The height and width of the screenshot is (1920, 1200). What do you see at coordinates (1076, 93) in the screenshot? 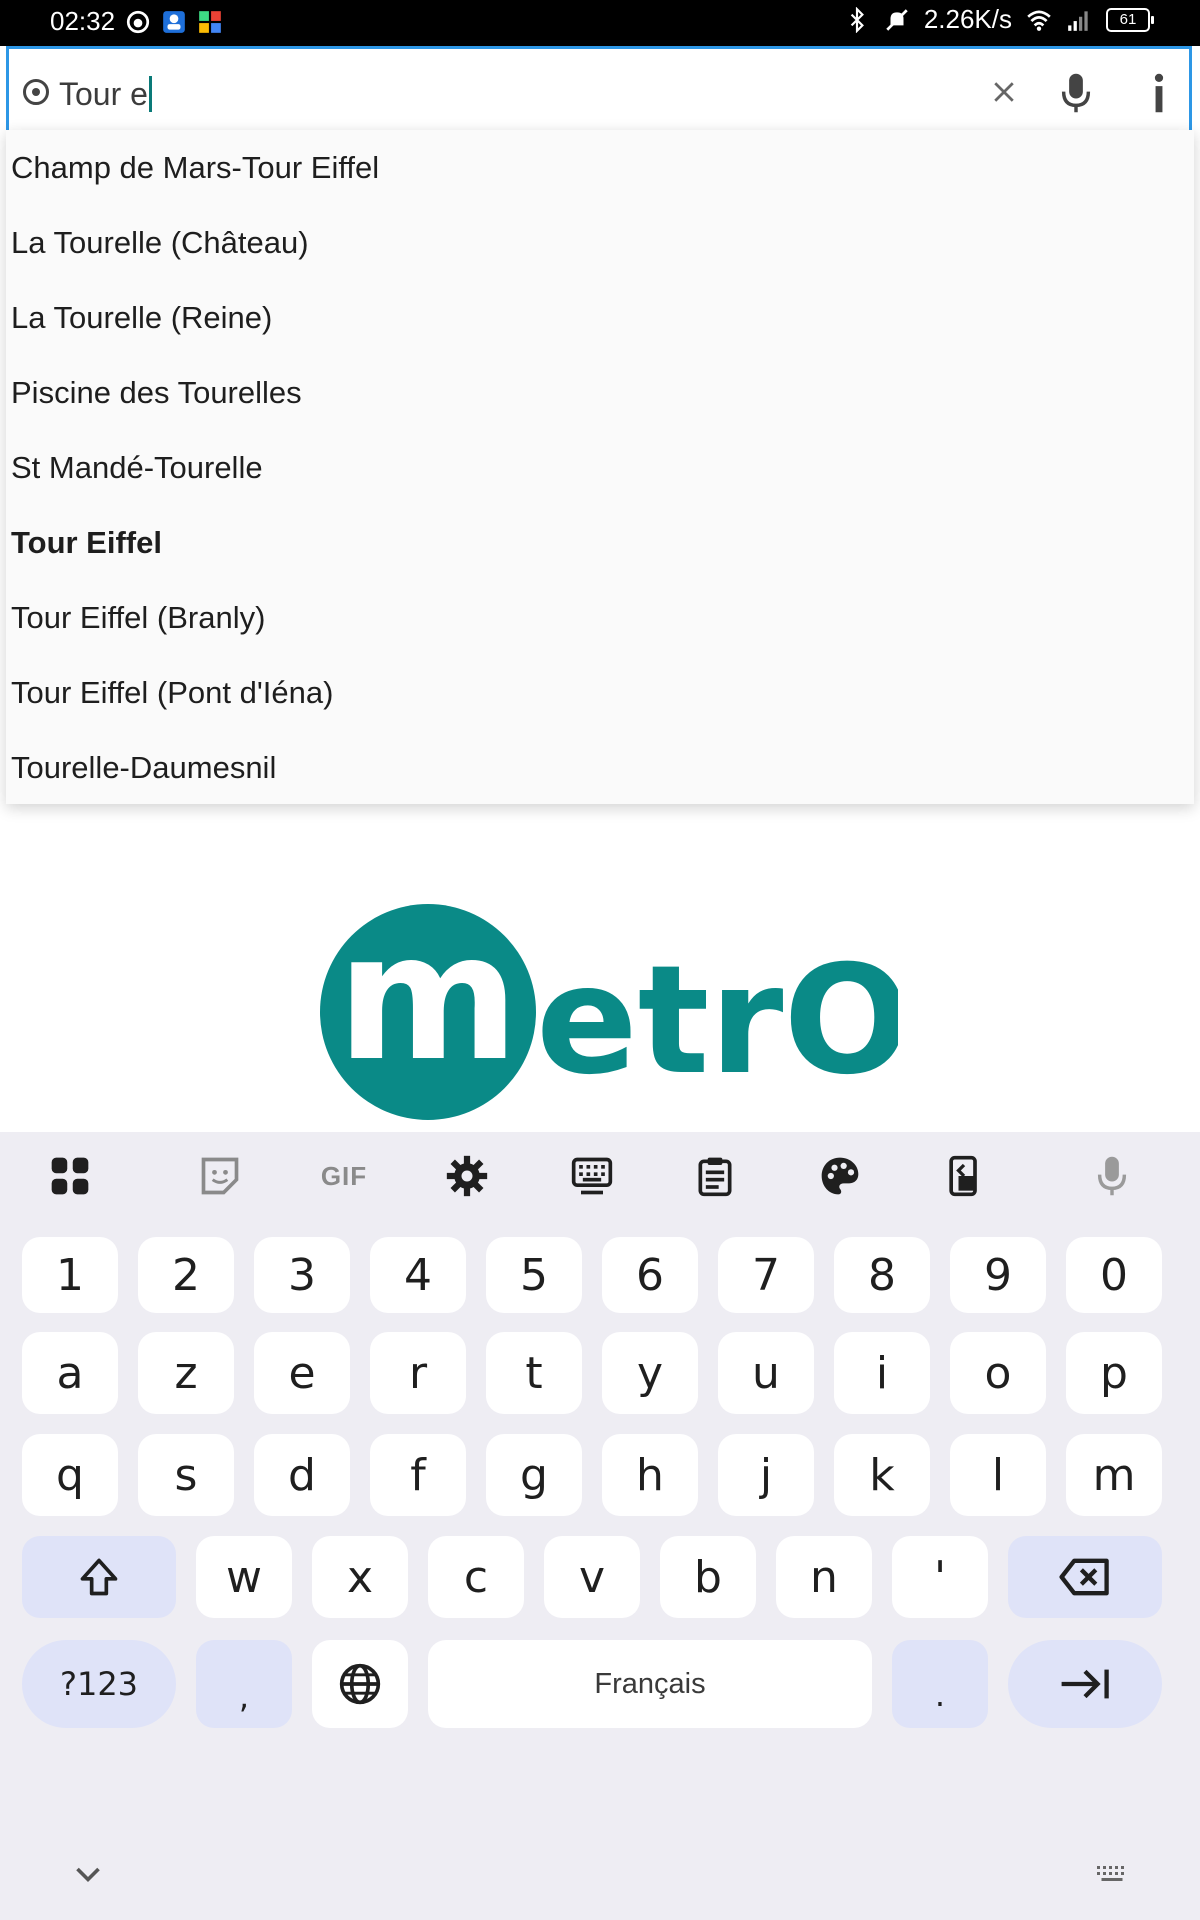
I see `microphone-icon` at bounding box center [1076, 93].